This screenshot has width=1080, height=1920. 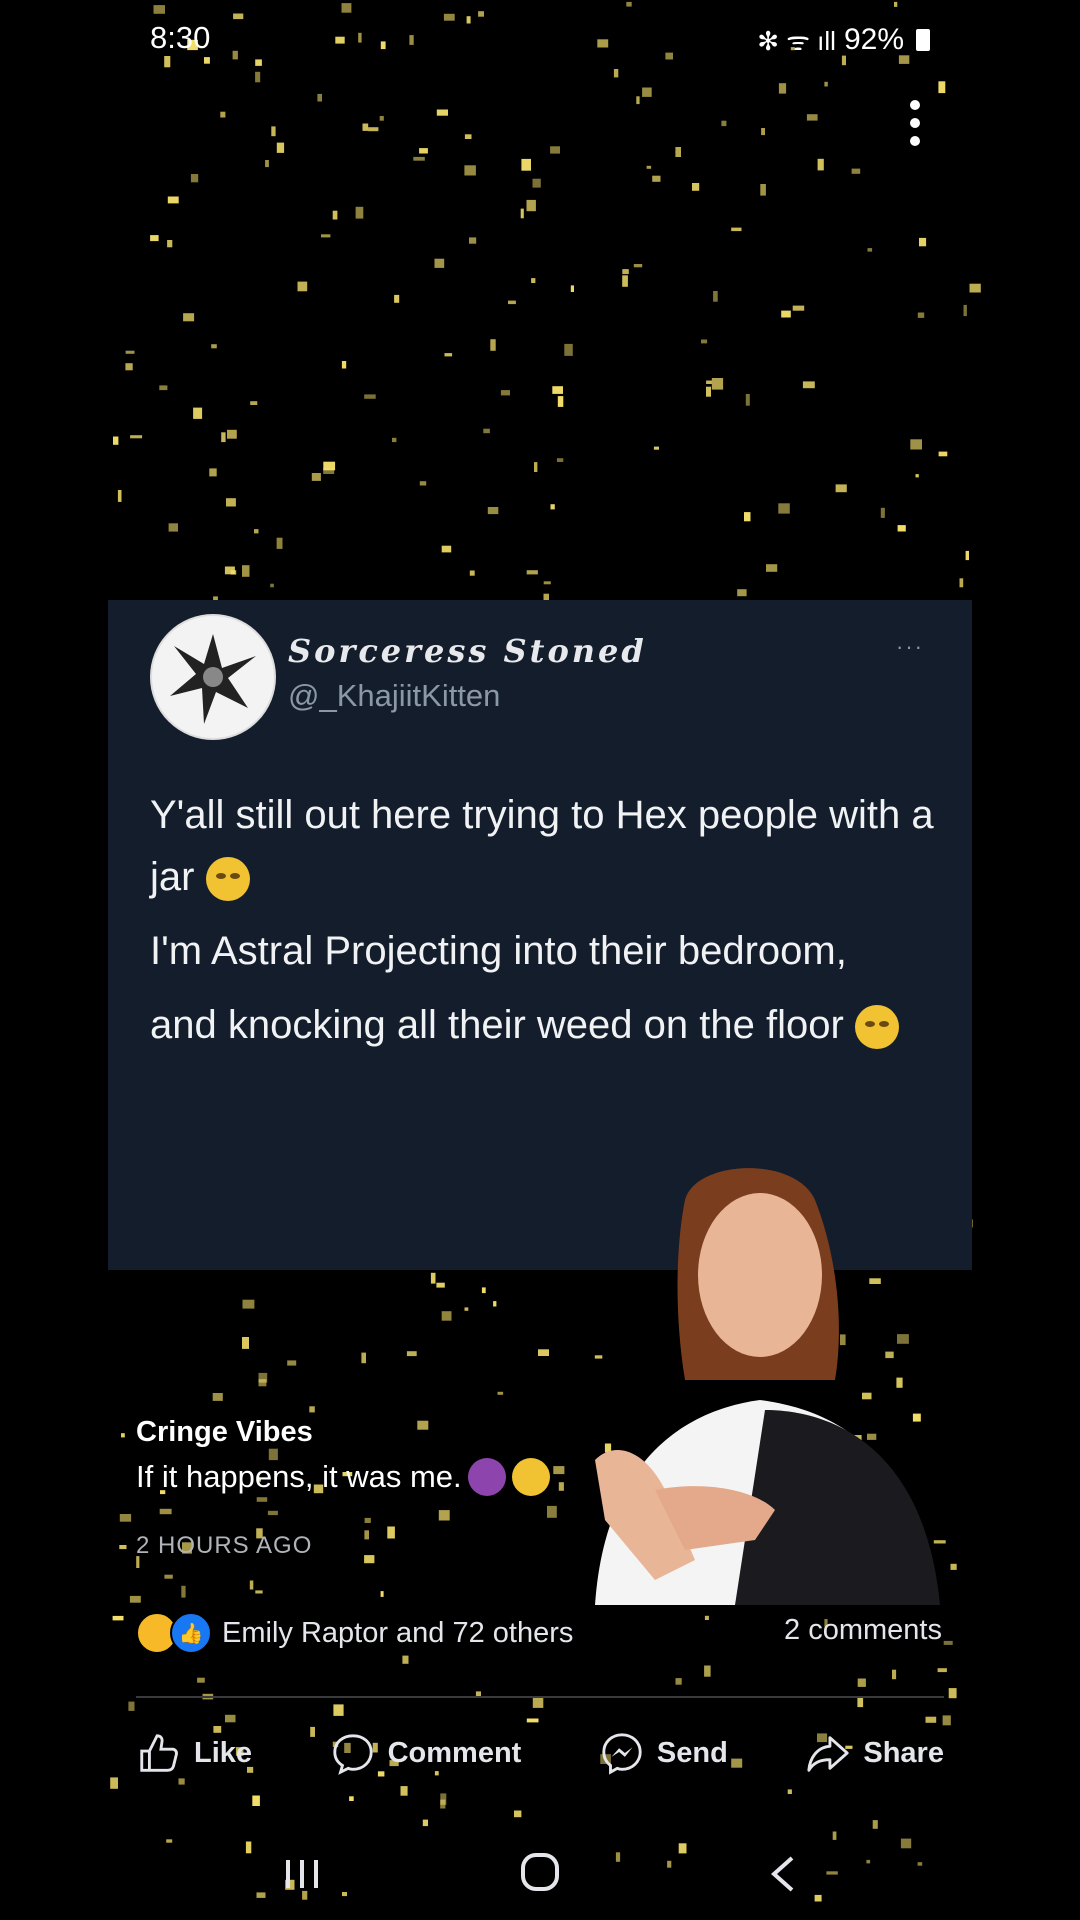 What do you see at coordinates (663, 1753) in the screenshot?
I see `send-button: Send` at bounding box center [663, 1753].